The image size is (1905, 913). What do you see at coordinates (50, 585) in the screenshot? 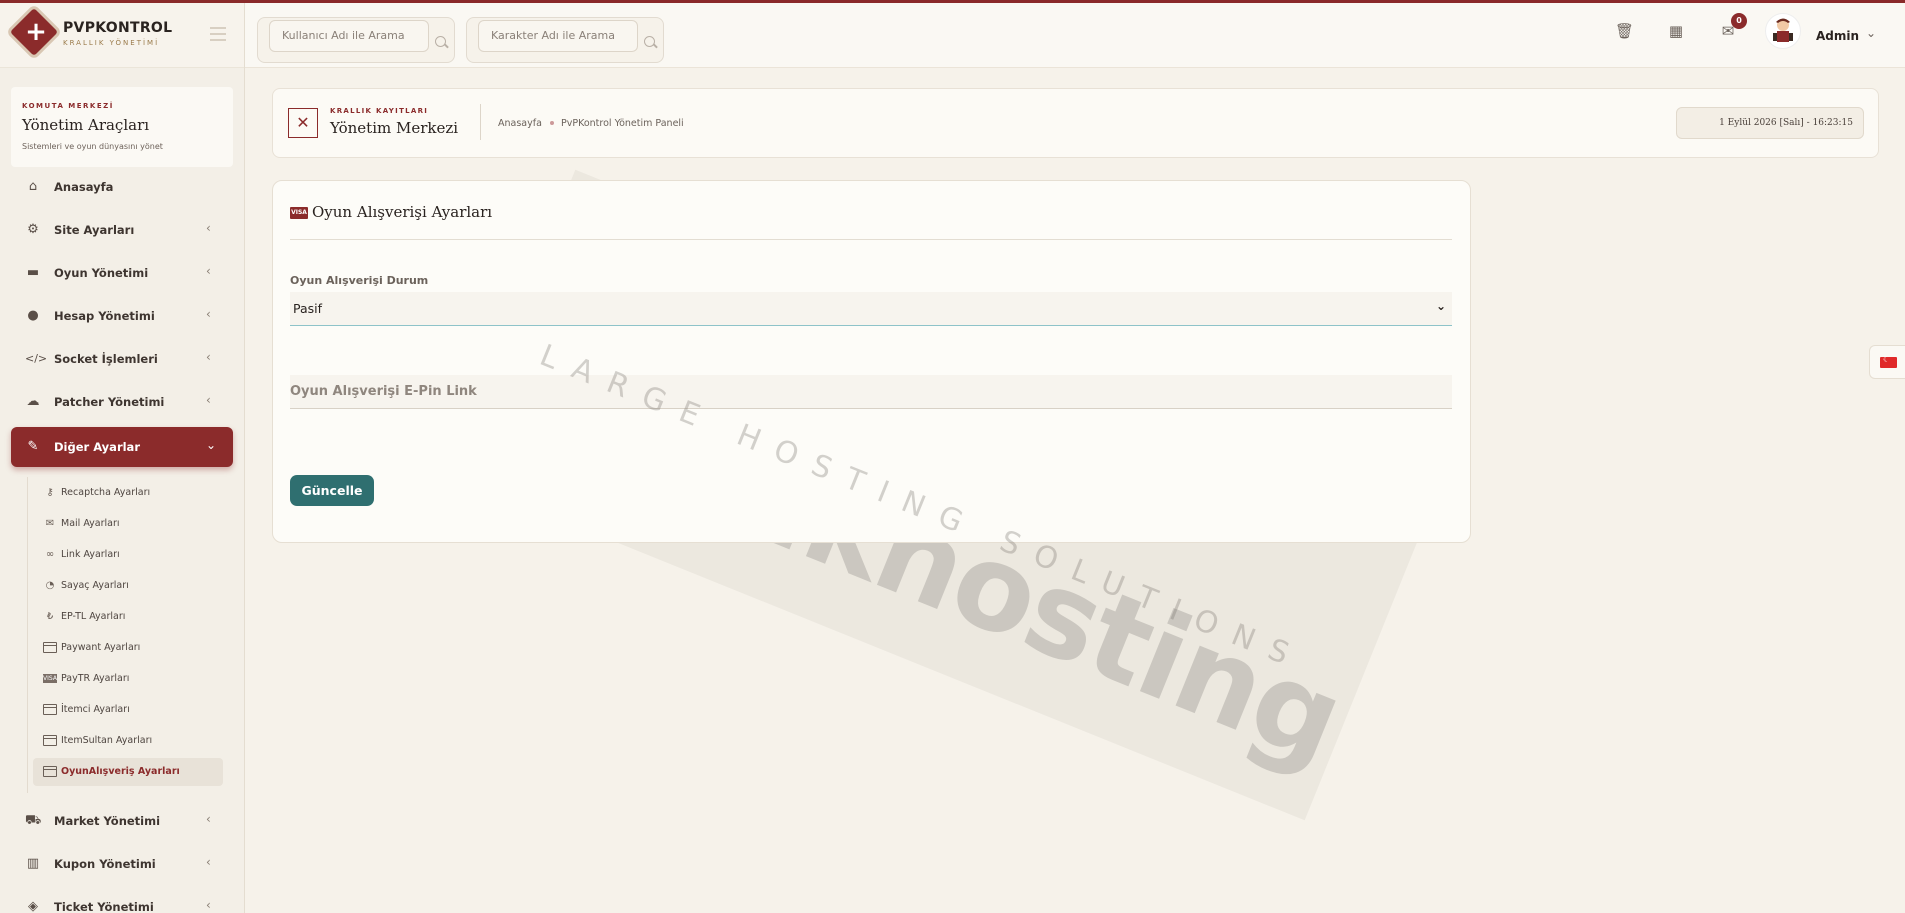
I see `gauge-icon: ◔` at bounding box center [50, 585].